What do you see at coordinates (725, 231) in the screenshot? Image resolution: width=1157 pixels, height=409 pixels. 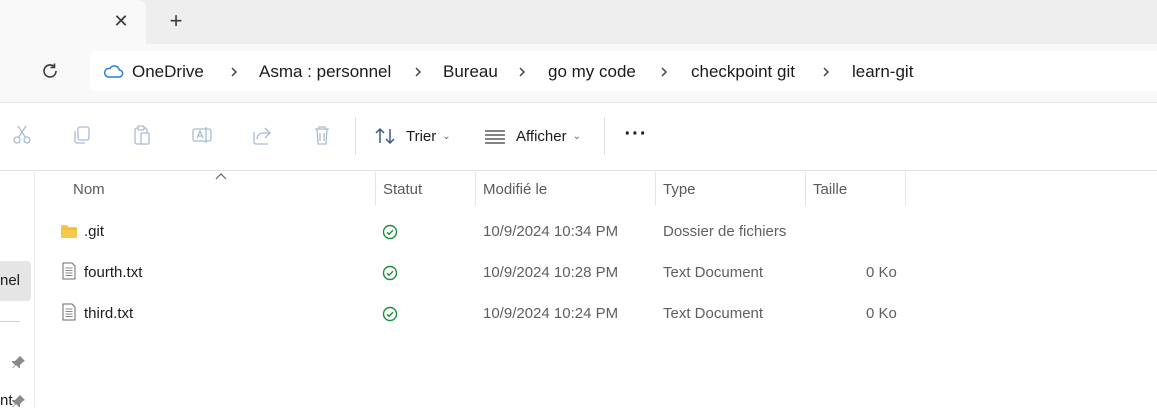 I see `file-type: Dossier de fichiers` at bounding box center [725, 231].